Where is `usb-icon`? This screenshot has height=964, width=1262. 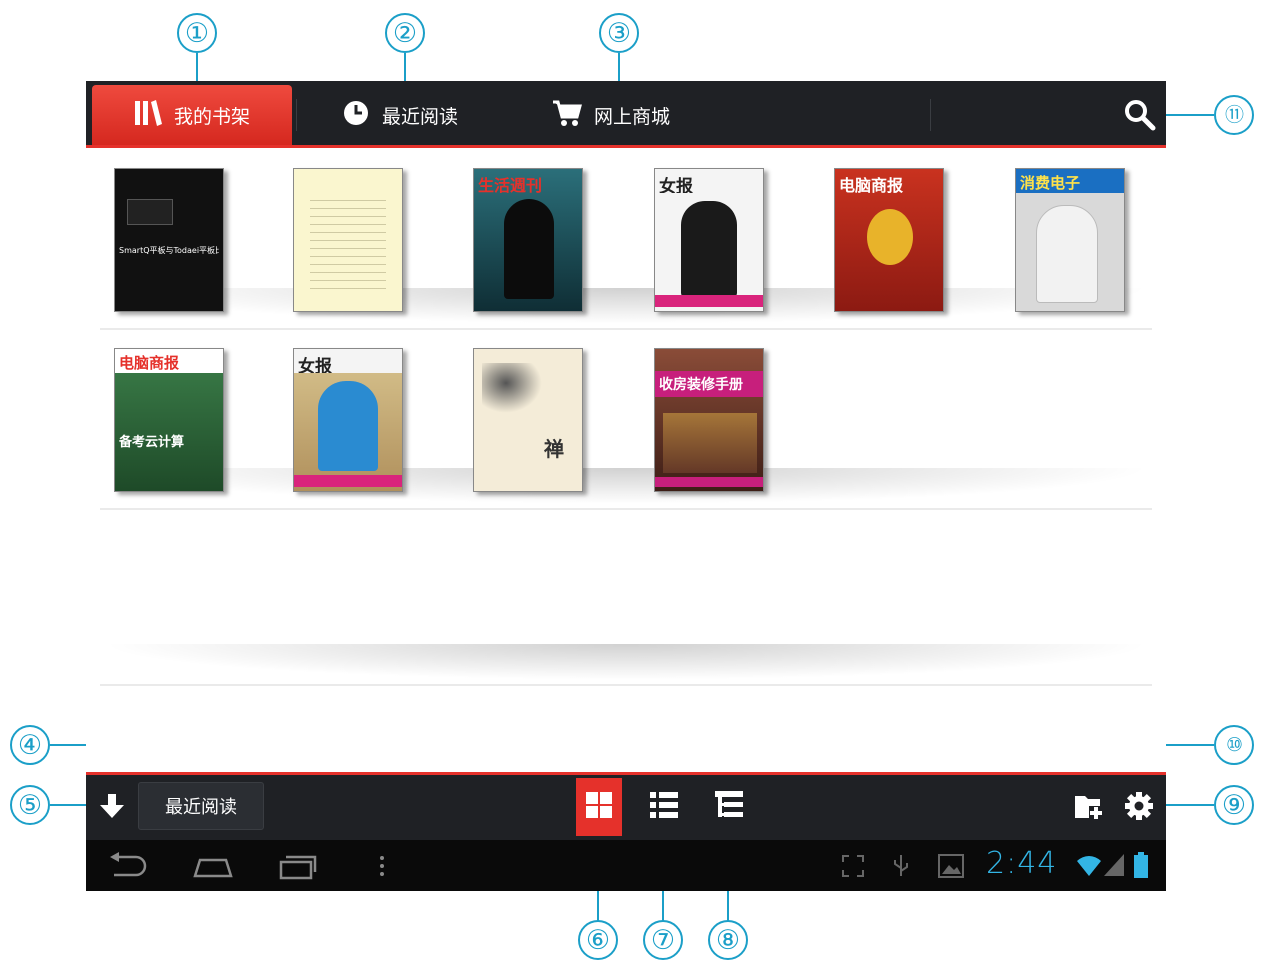 usb-icon is located at coordinates (901, 868).